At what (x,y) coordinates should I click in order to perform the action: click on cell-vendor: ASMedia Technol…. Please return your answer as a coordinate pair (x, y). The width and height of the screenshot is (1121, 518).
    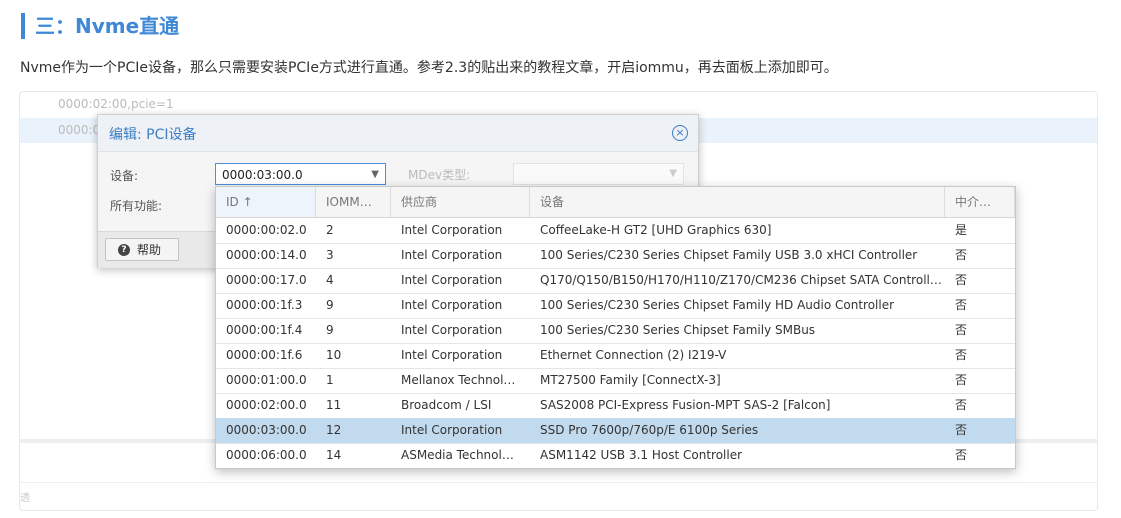
    Looking at the image, I should click on (457, 455).